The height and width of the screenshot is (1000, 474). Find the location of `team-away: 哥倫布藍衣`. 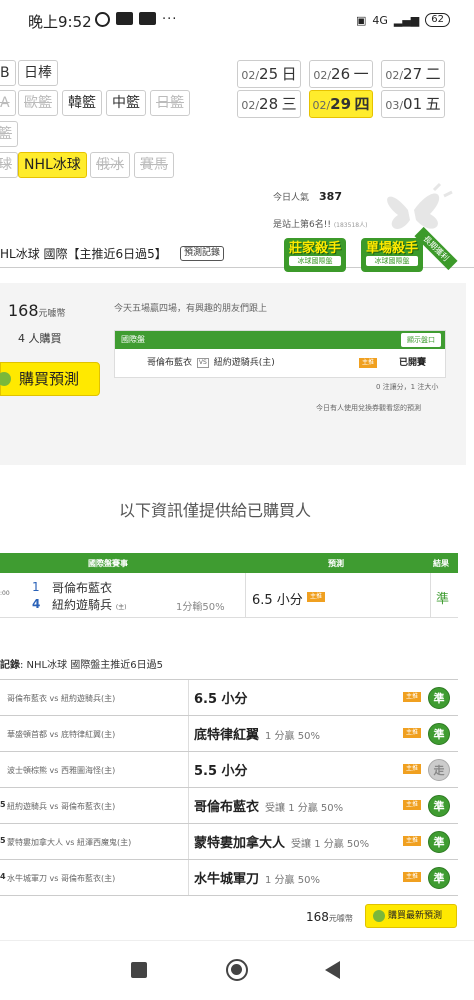

team-away: 哥倫布藍衣 is located at coordinates (82, 588).